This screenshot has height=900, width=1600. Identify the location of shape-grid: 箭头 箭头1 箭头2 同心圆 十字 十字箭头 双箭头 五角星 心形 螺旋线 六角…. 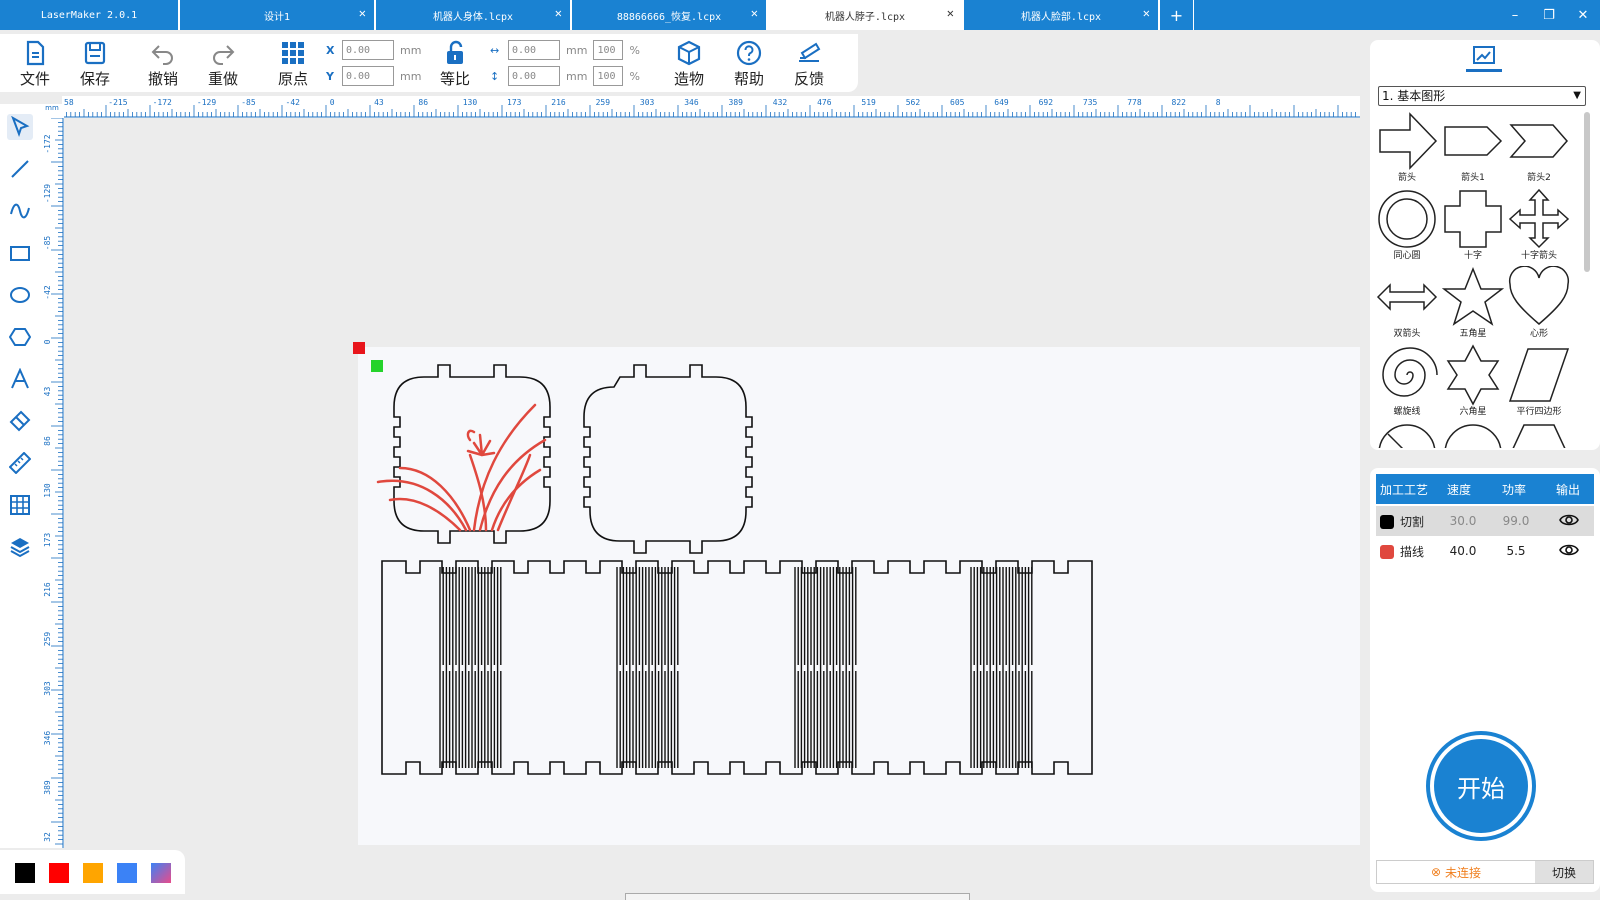
(1476, 279).